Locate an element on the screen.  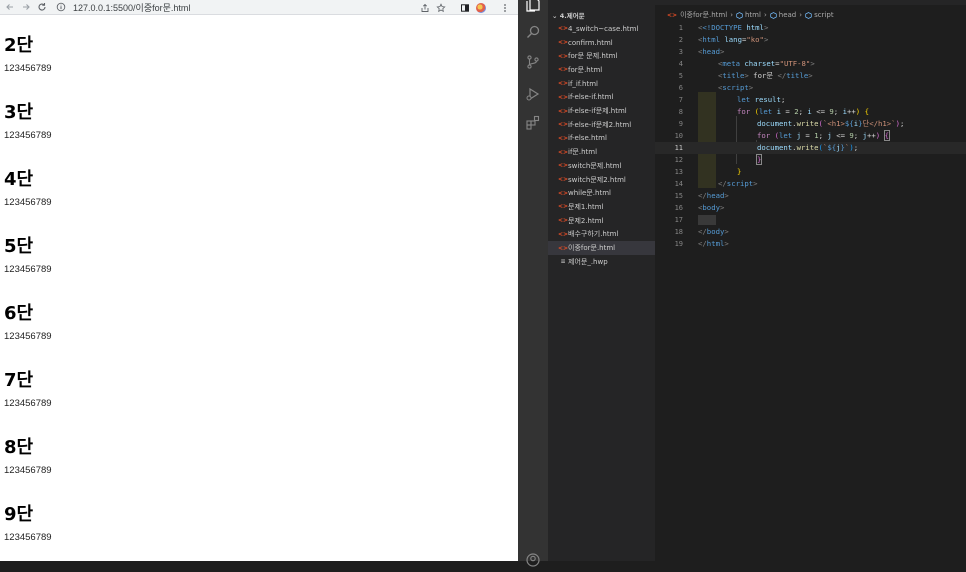
breadcrumb-item: html is located at coordinates (753, 15).